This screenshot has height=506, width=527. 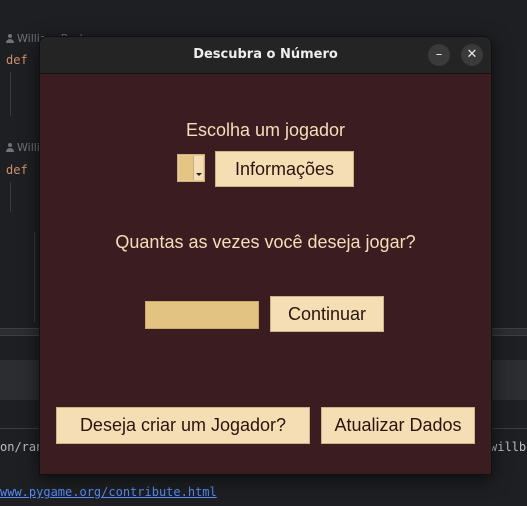 I want to click on update-data-button: Atualizar Dados, so click(x=398, y=425).